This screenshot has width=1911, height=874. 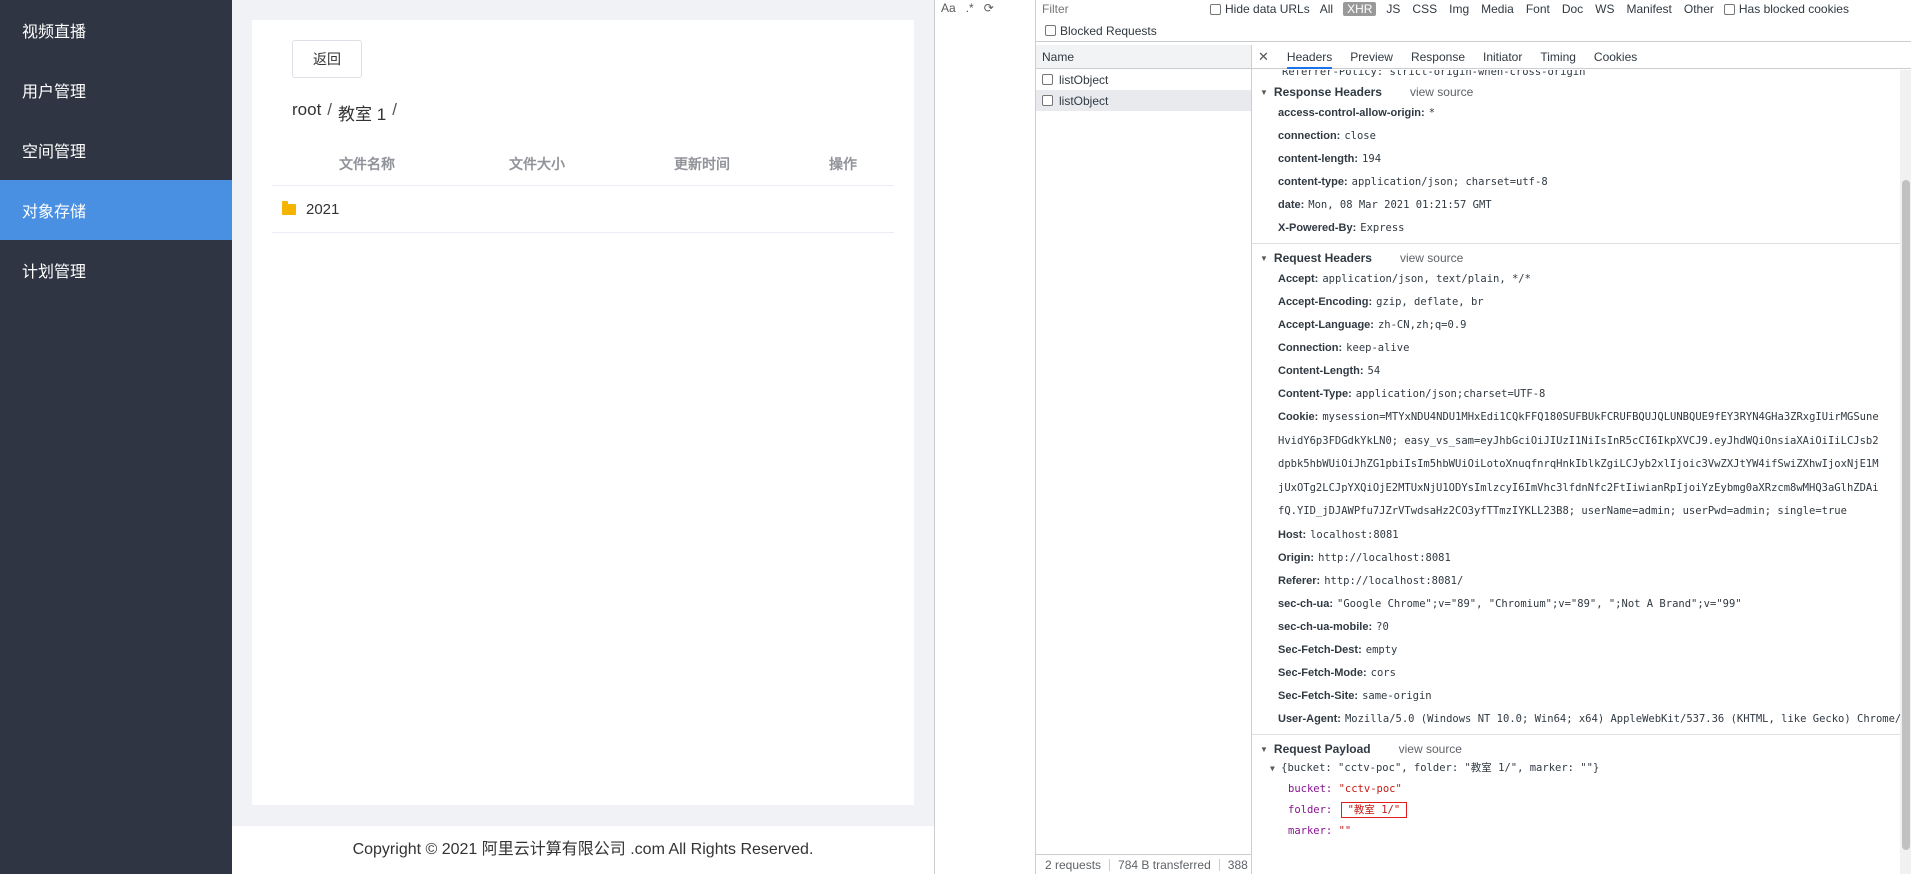 I want to click on section-title: Request Payload, so click(x=1322, y=749).